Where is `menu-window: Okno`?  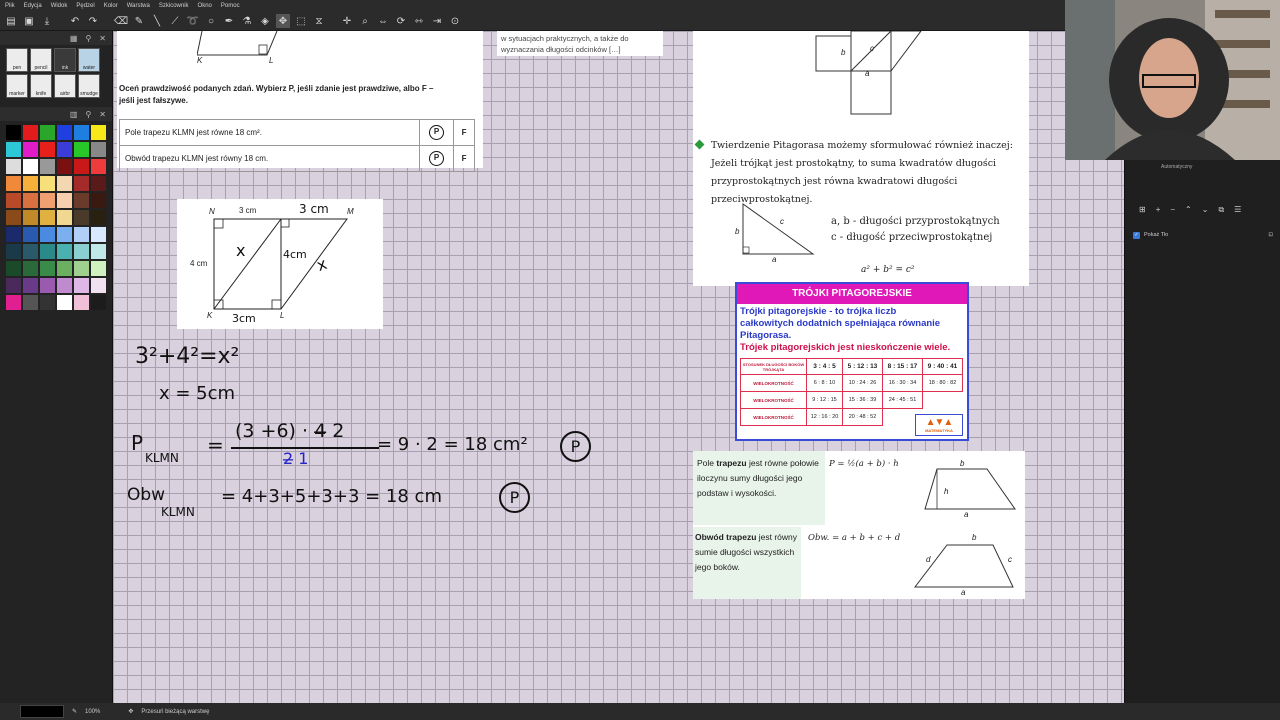
menu-window: Okno is located at coordinates (205, 6).